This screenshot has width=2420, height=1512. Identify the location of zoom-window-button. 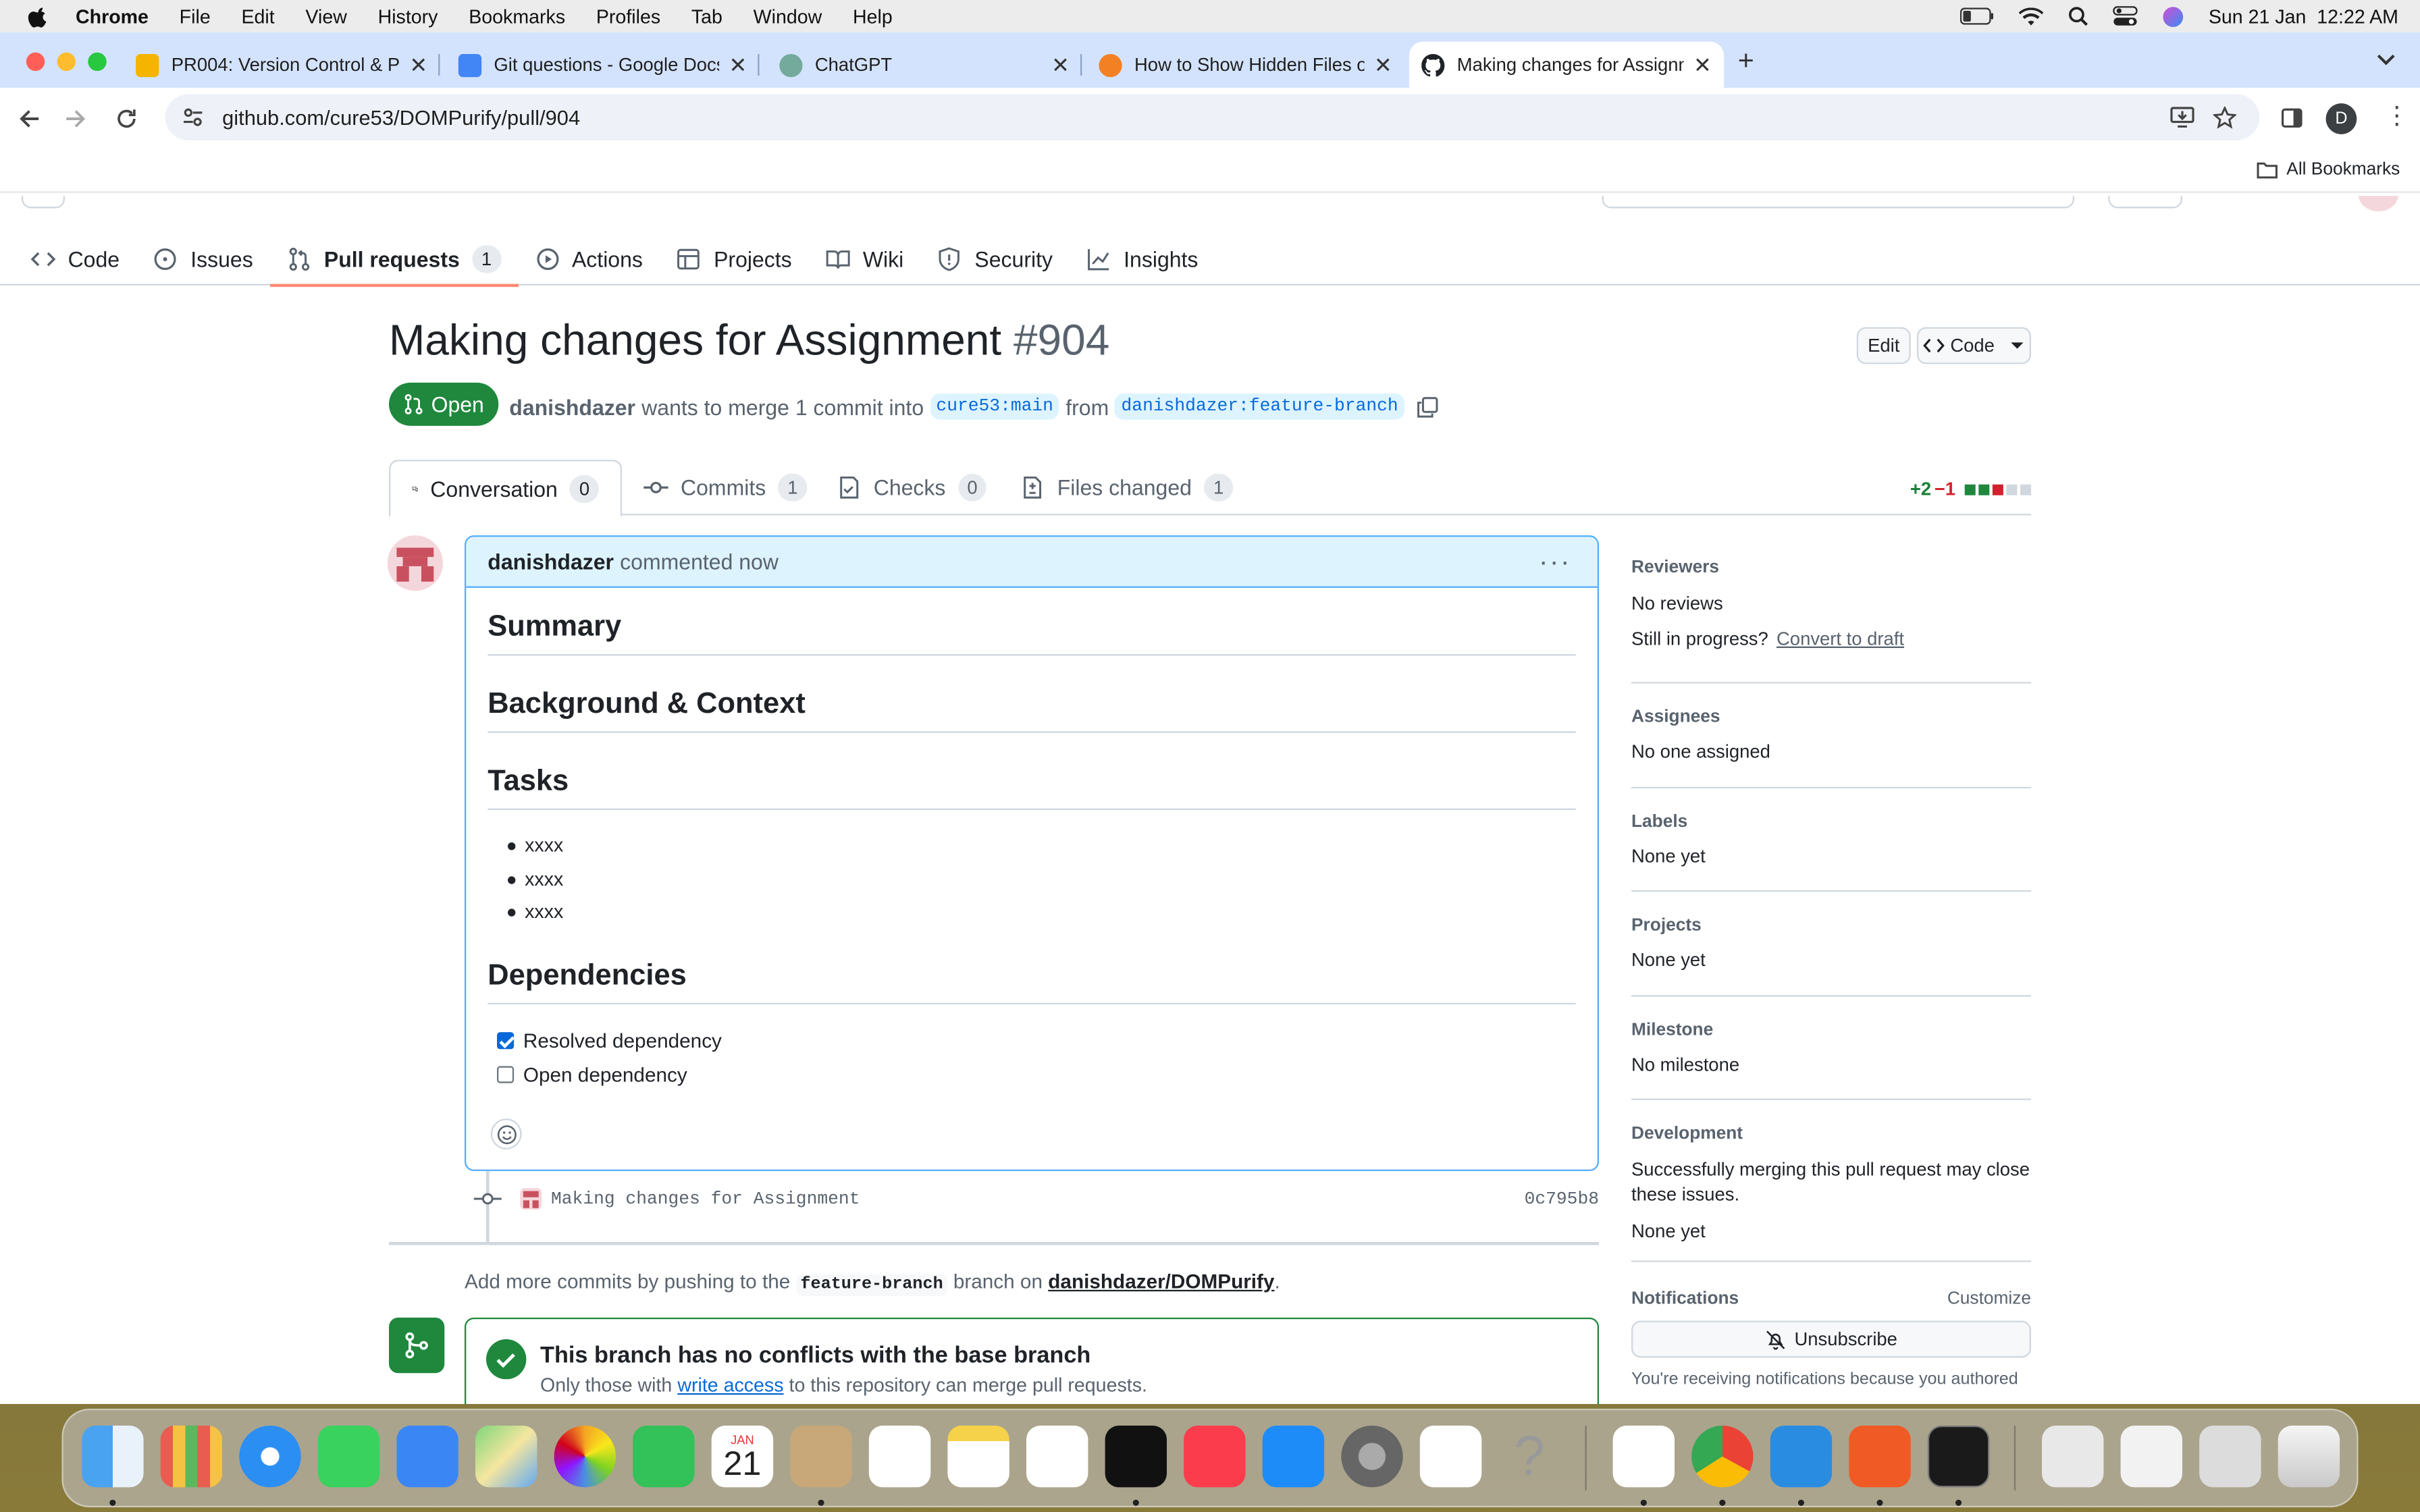
(97, 62).